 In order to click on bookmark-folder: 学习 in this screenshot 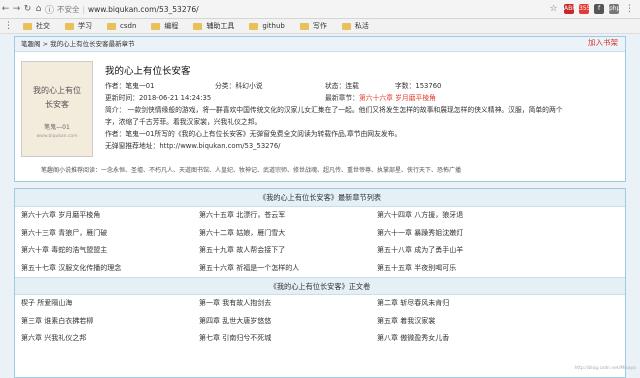, I will do `click(78, 26)`.